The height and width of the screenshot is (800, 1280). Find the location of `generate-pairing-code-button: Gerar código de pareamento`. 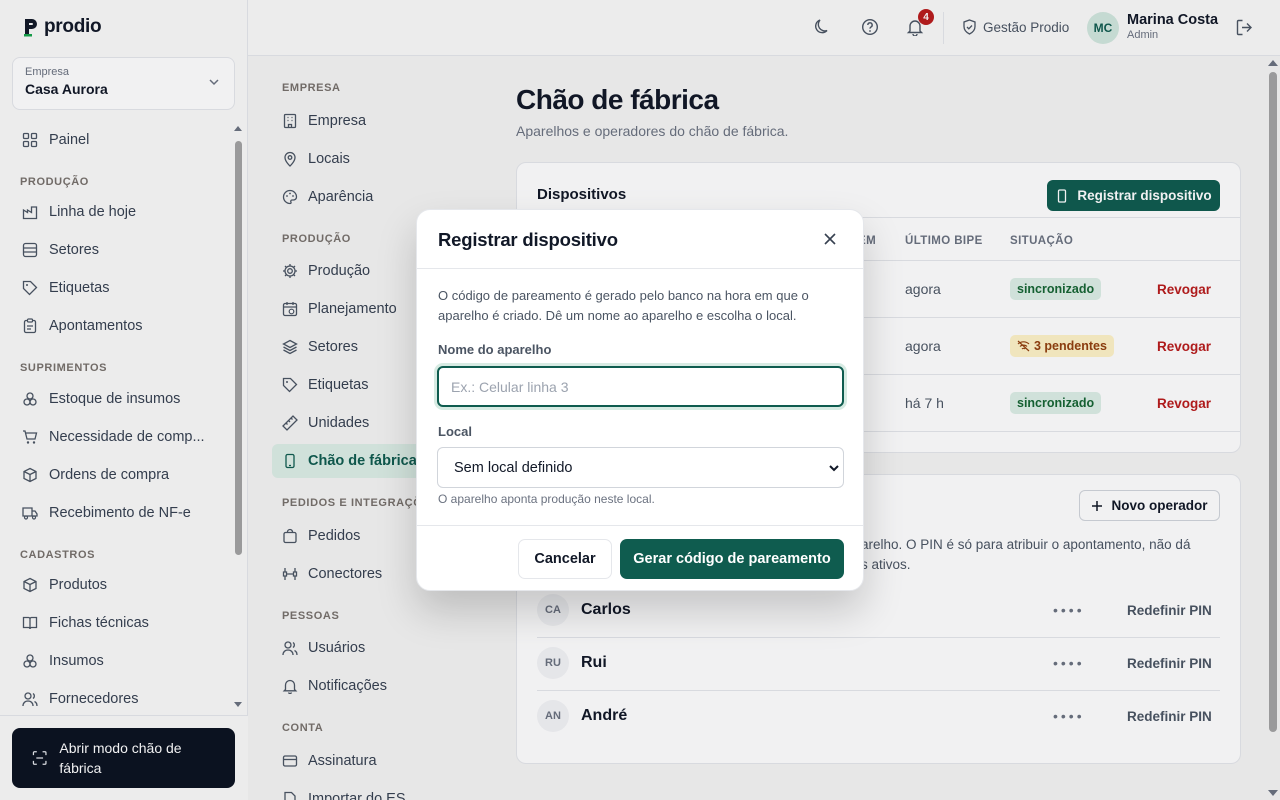

generate-pairing-code-button: Gerar código de pareamento is located at coordinates (732, 559).